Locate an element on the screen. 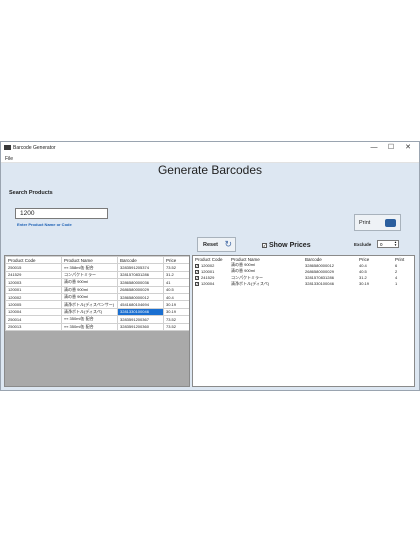 This screenshot has width=420, height=534. cell-code: ✓ 120004 is located at coordinates (211, 284).